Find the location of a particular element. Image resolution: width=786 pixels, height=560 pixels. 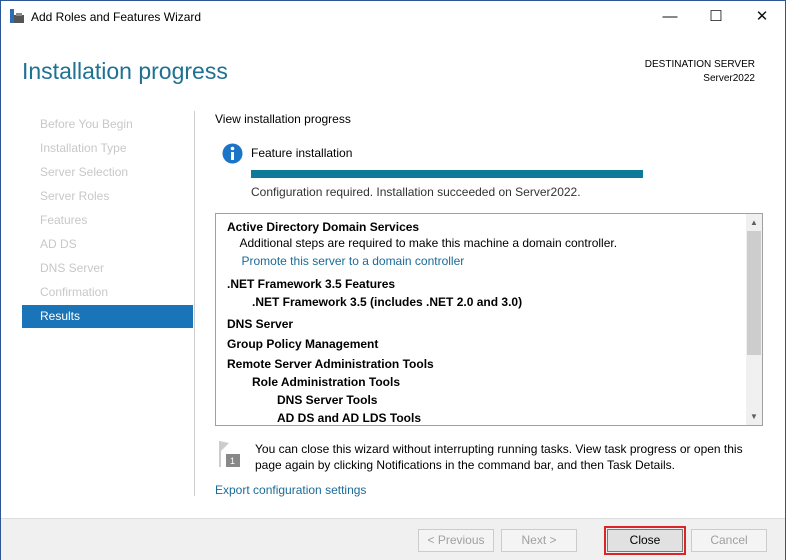

close-window-button: ✕ is located at coordinates (762, 17).